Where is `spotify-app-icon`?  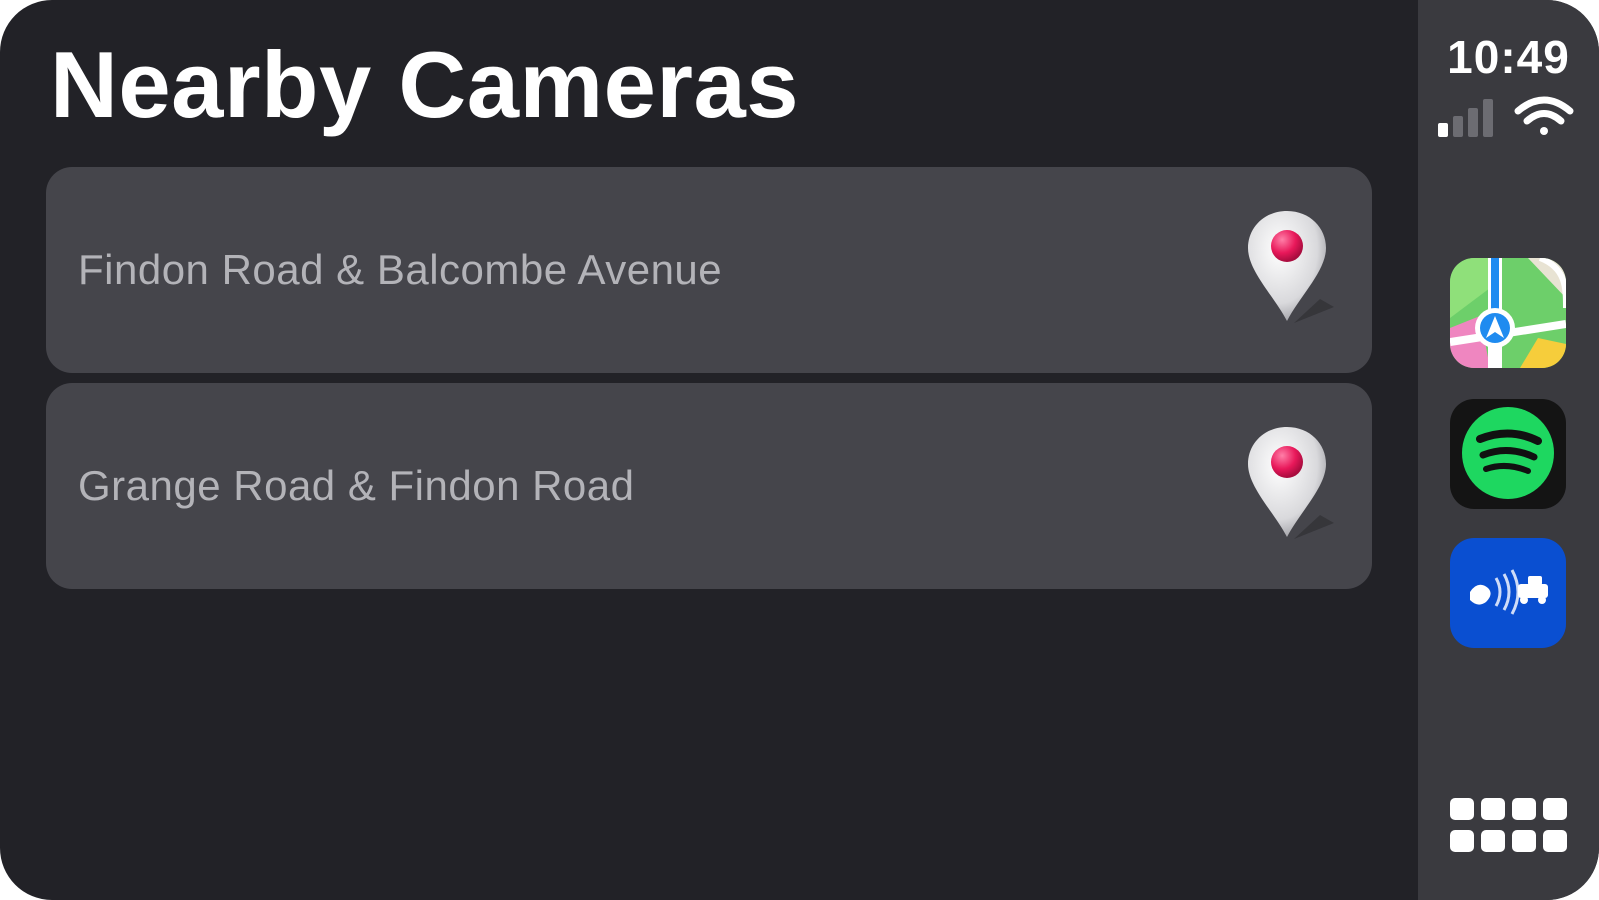
spotify-app-icon is located at coordinates (1508, 454).